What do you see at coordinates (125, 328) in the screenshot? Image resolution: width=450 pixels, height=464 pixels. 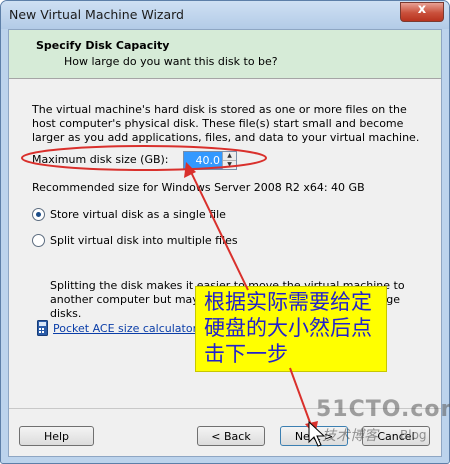 I see `calculator-link-text: Pocket ACE size calculator` at bounding box center [125, 328].